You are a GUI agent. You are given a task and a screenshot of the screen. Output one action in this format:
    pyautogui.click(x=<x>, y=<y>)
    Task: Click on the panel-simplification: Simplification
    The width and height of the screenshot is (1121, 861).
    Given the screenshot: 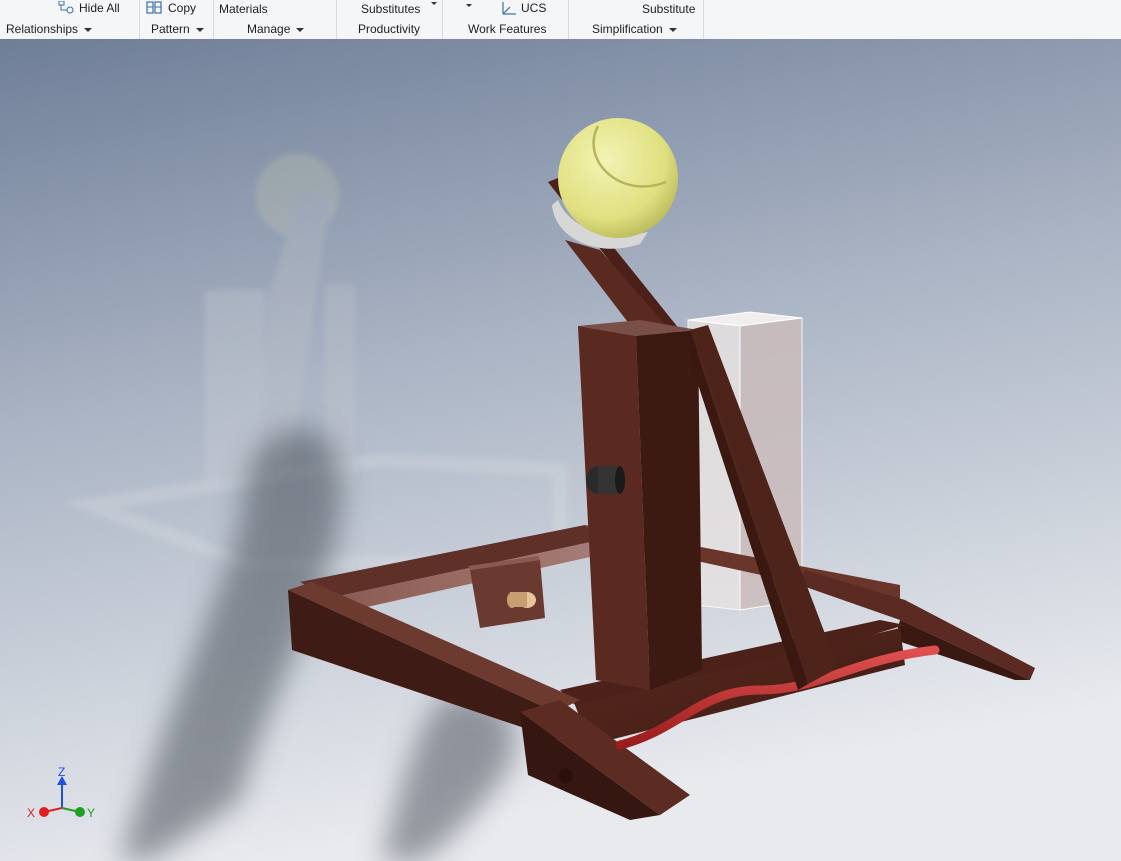 What is the action you would take?
    pyautogui.click(x=634, y=29)
    